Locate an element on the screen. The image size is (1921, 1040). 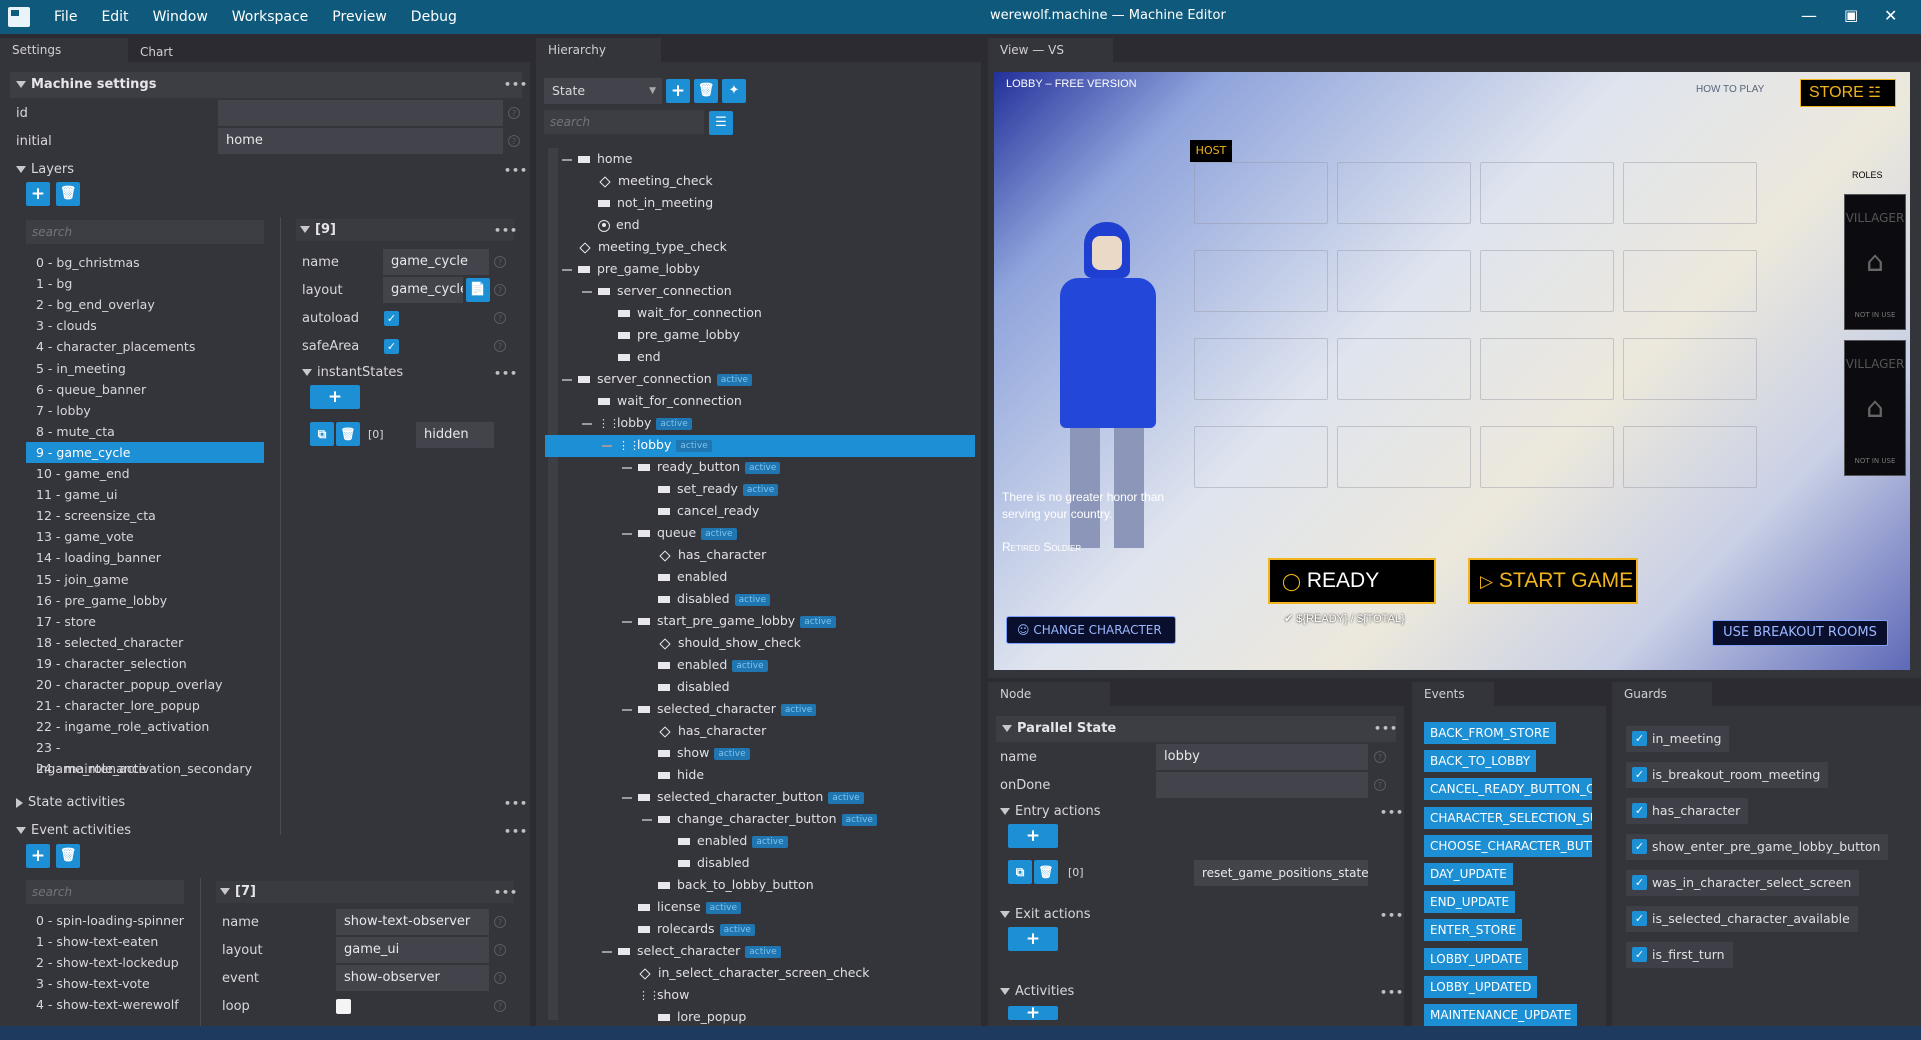
guard-item: ✓ is_selected_character_available is located at coordinates (1742, 919).